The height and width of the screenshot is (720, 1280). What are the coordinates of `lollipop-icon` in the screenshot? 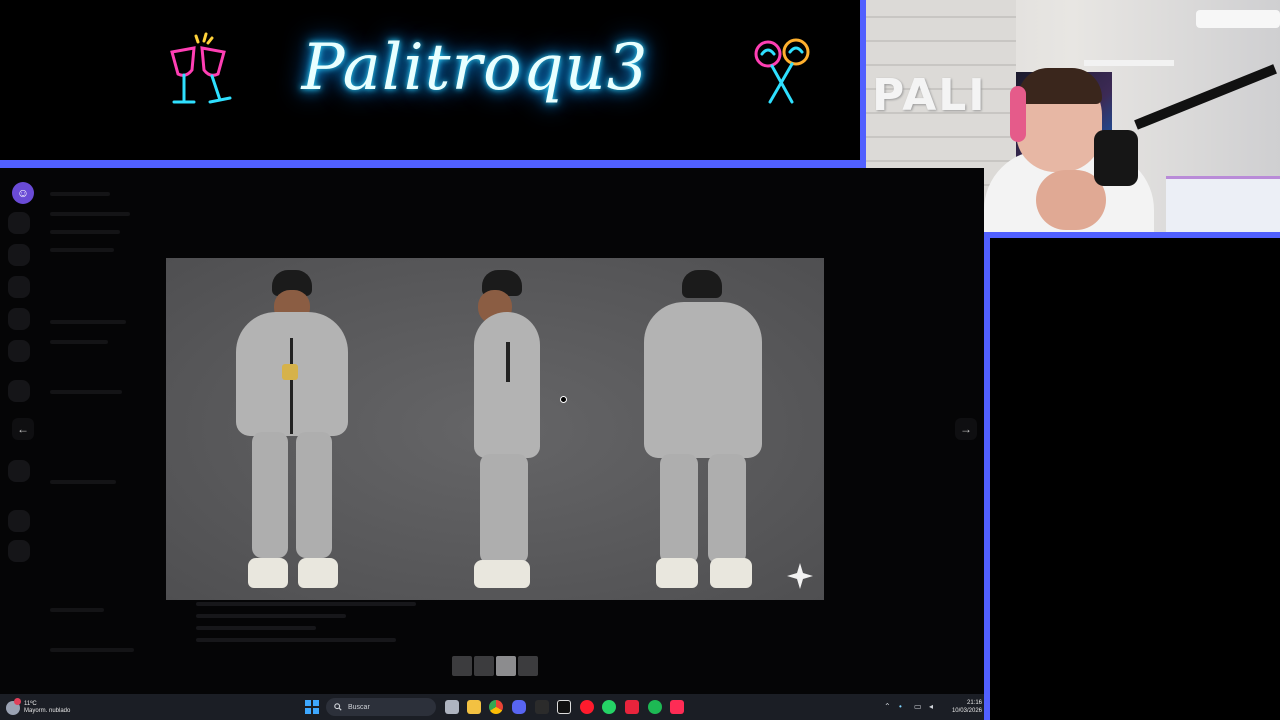 It's located at (782, 71).